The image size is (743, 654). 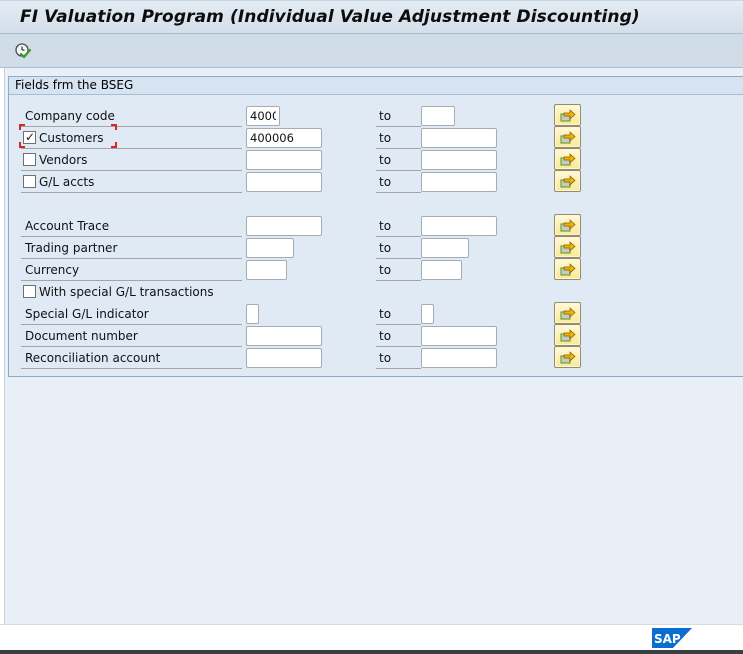 I want to click on label-document-number: Document number, so click(x=81, y=336).